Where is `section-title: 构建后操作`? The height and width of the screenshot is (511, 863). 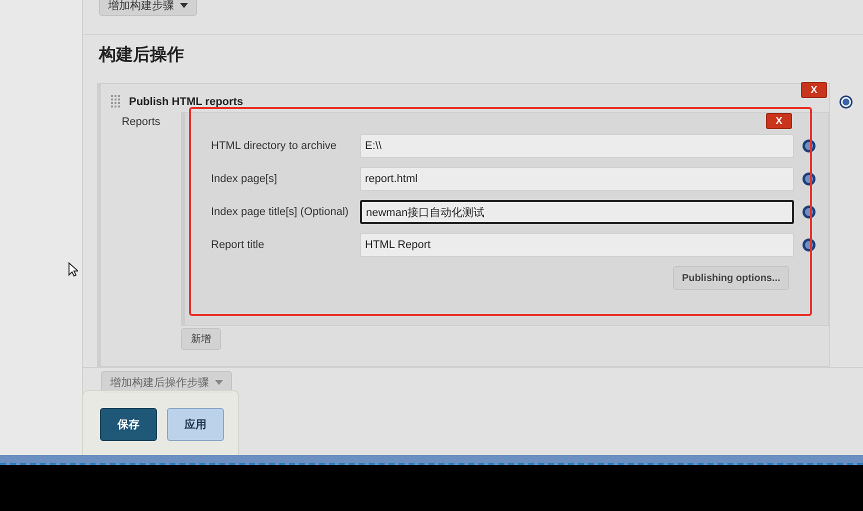 section-title: 构建后操作 is located at coordinates (141, 55).